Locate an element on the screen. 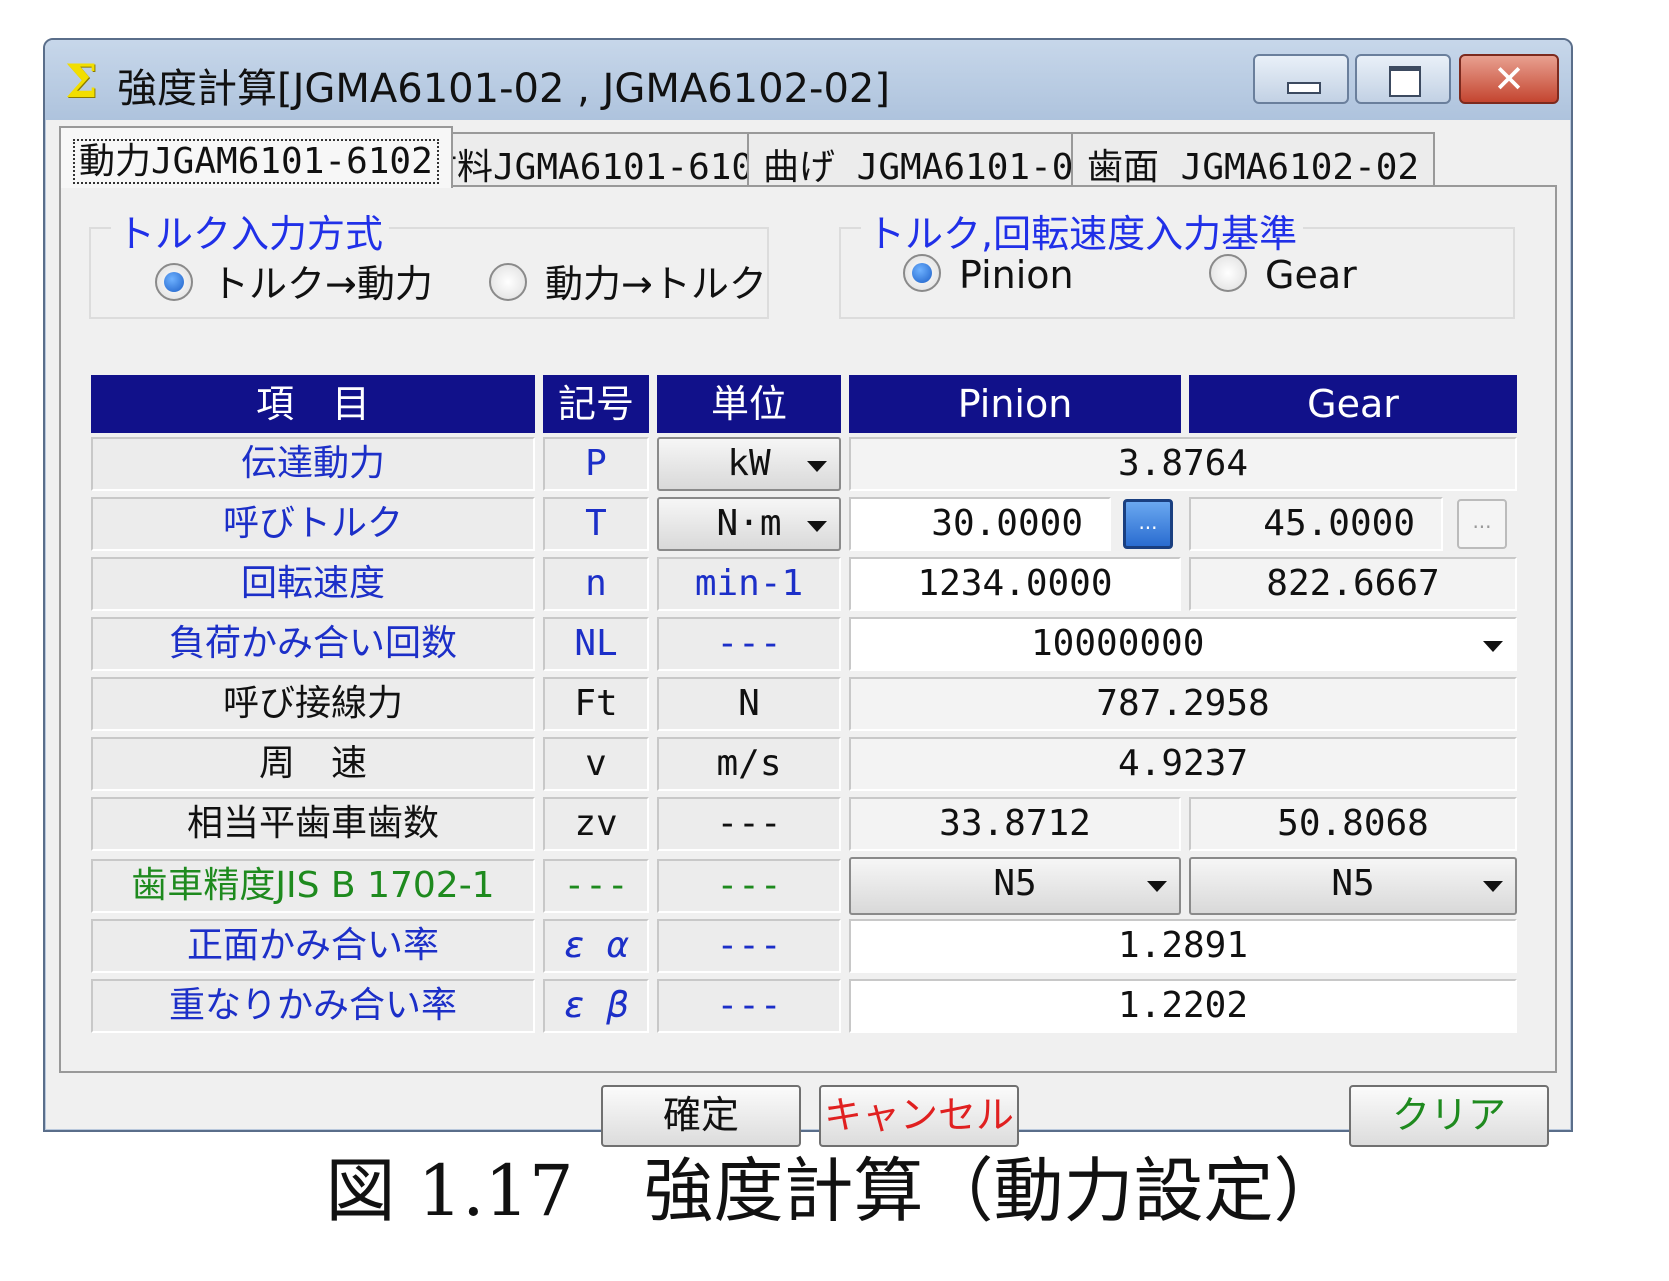 The width and height of the screenshot is (1669, 1281). header-gear: Gear is located at coordinates (1353, 404).